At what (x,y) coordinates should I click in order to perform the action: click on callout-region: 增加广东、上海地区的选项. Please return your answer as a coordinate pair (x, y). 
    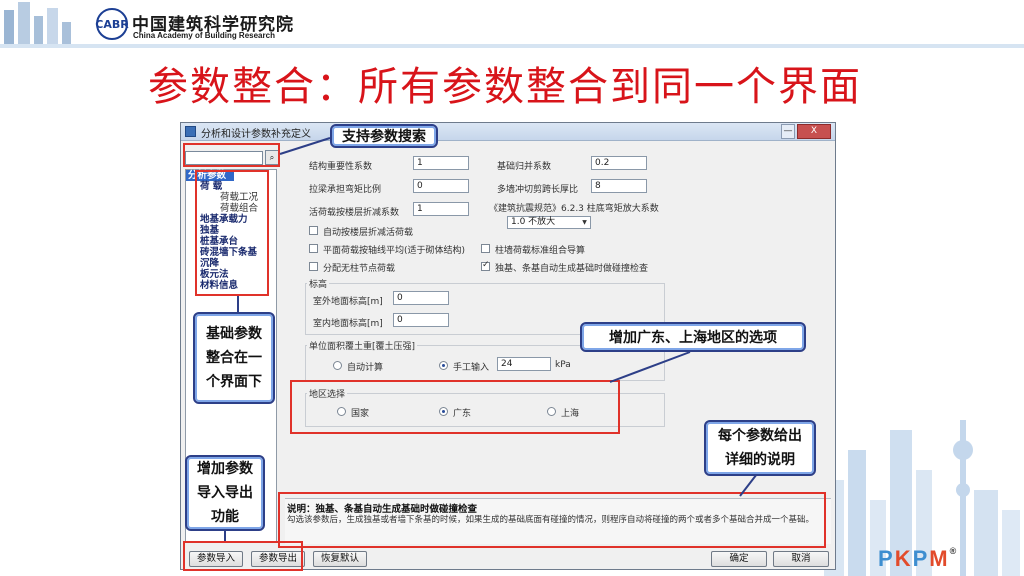
    Looking at the image, I should click on (693, 337).